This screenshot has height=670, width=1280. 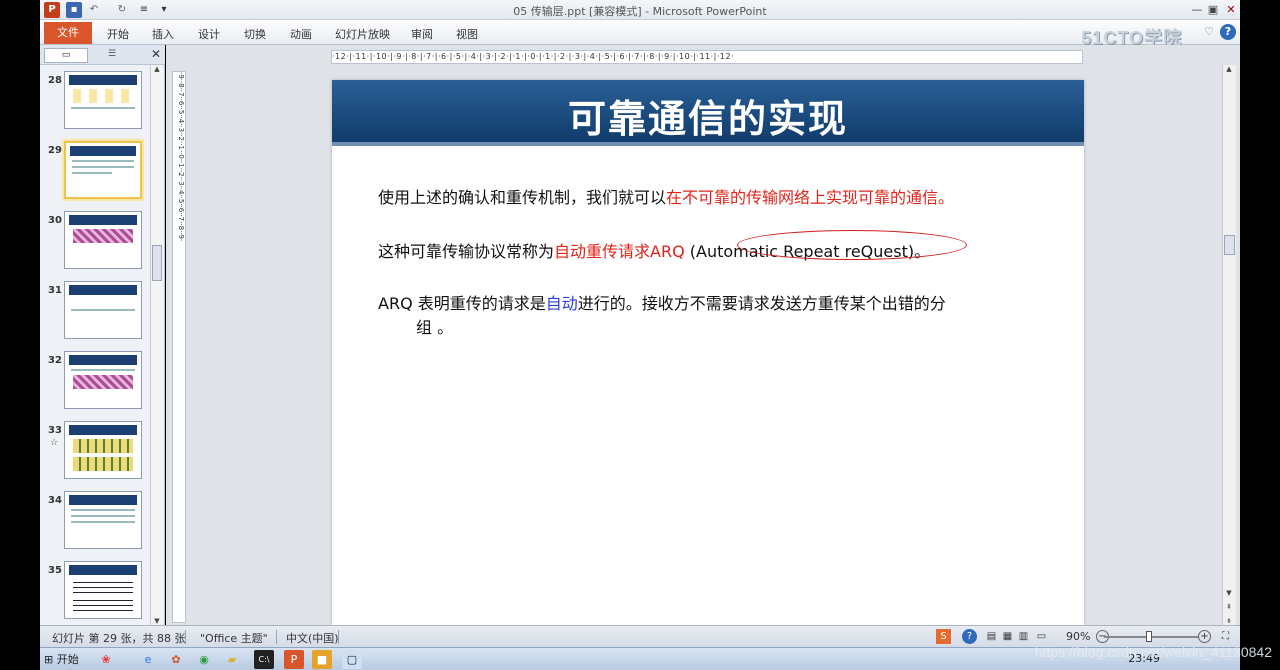 What do you see at coordinates (148, 659) in the screenshot?
I see `browser-ie-icon: e` at bounding box center [148, 659].